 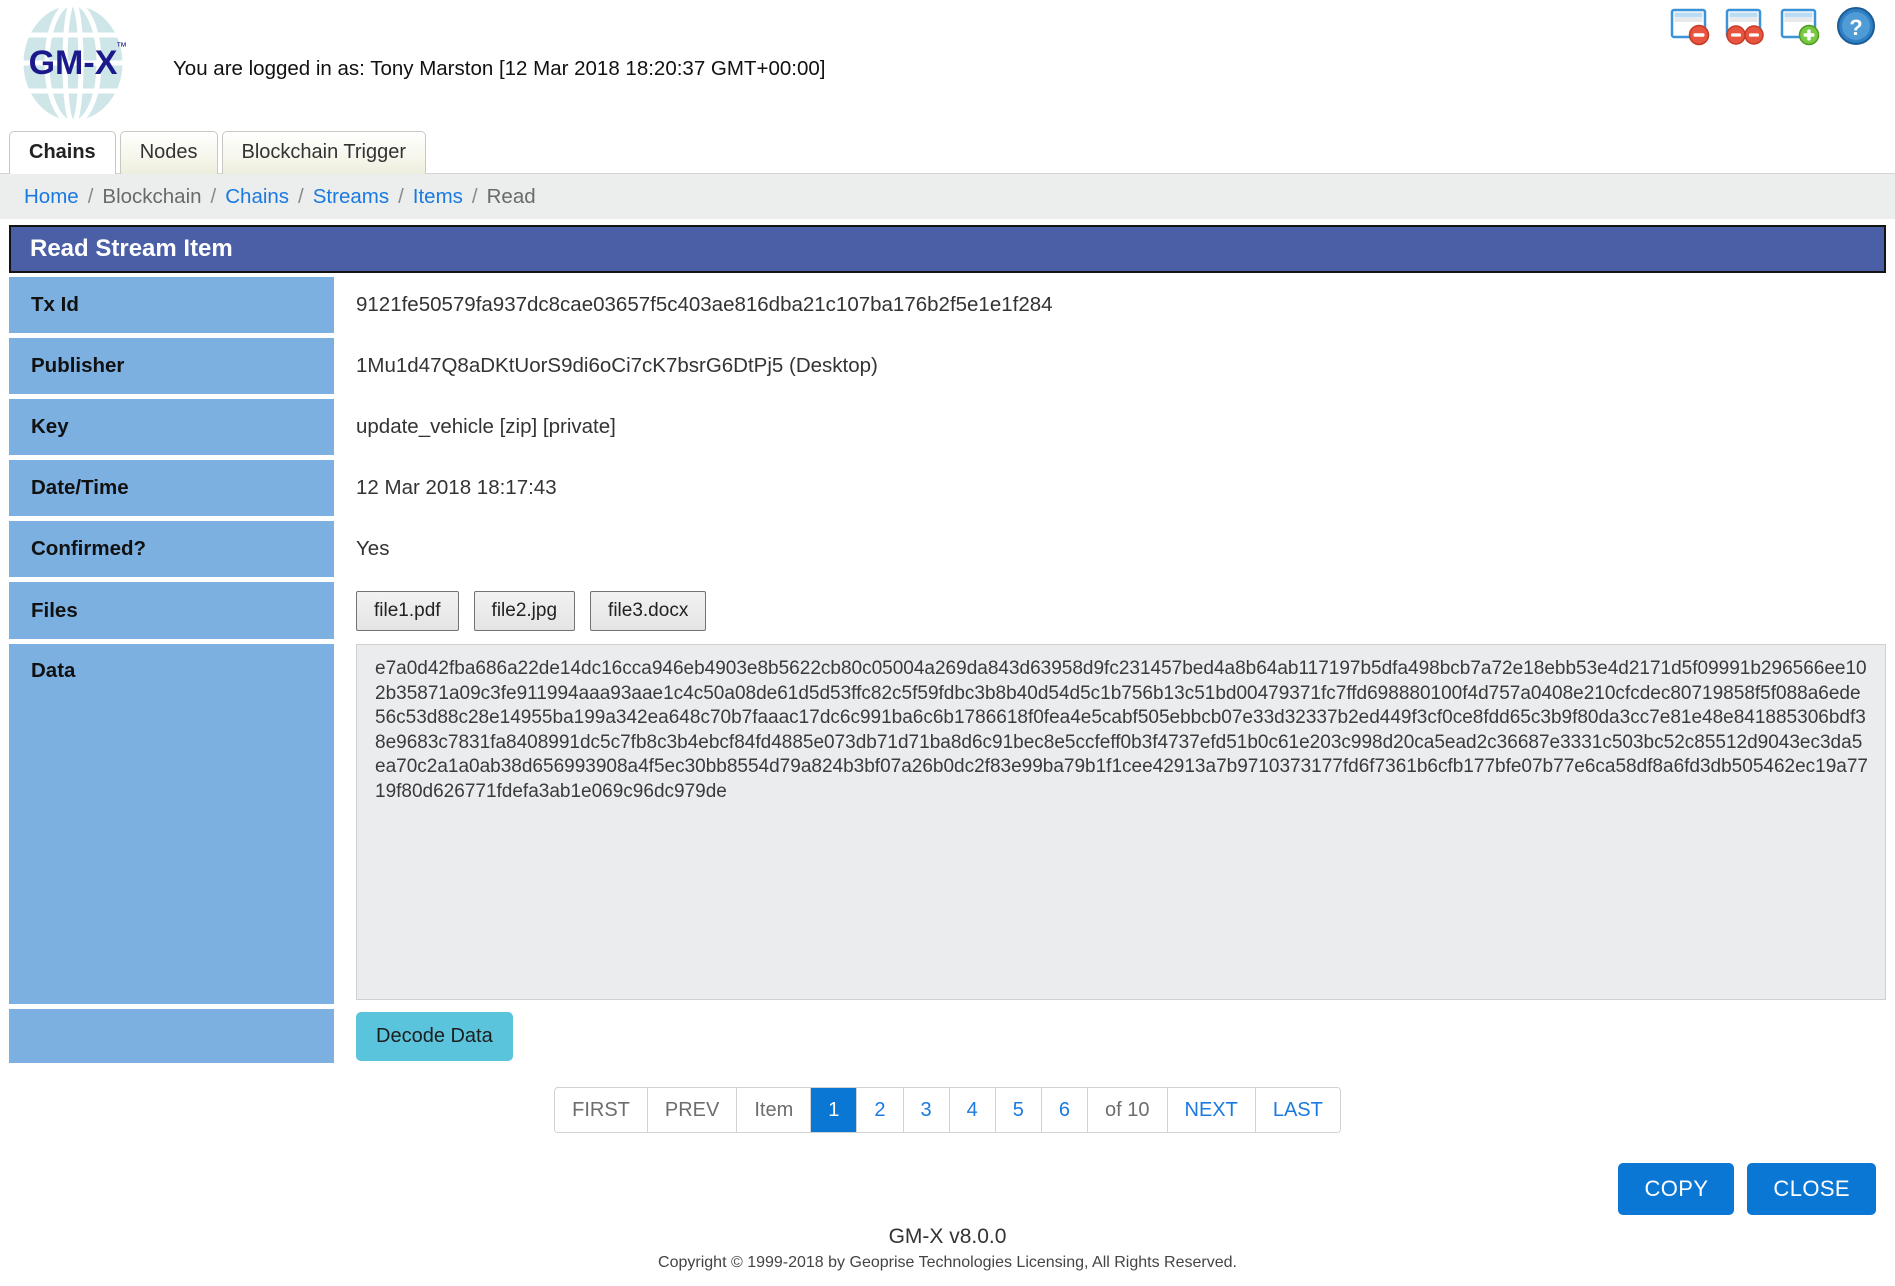 What do you see at coordinates (171, 824) in the screenshot?
I see `field-label-data: Data` at bounding box center [171, 824].